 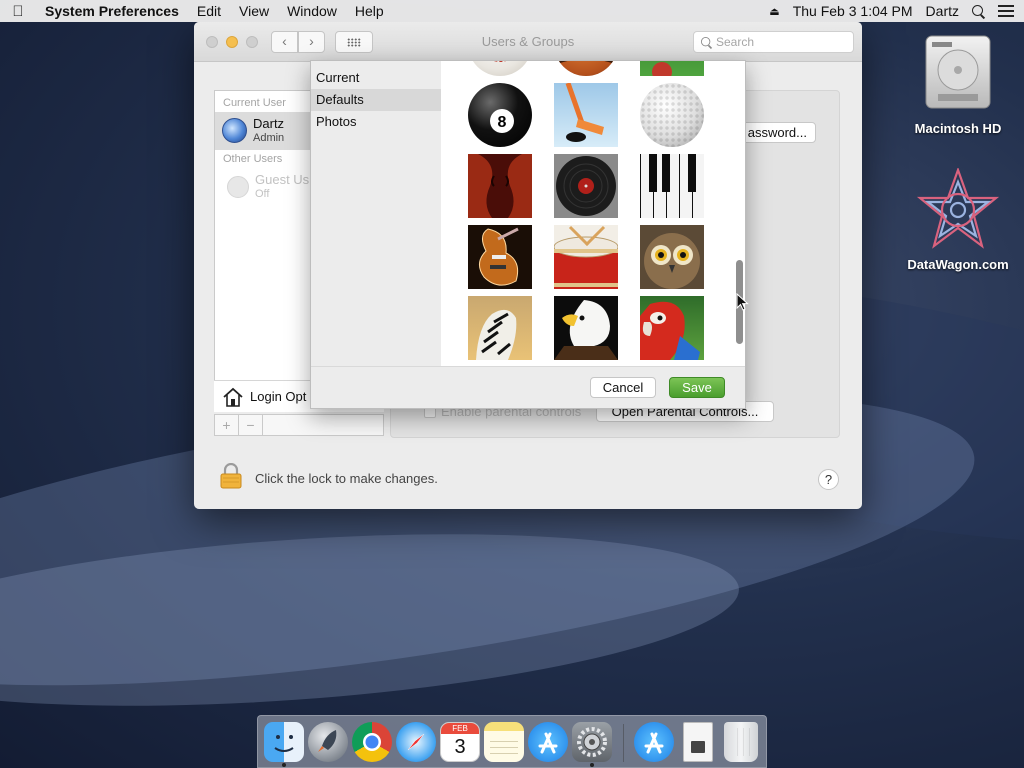 I want to click on close-button, so click(x=212, y=42).